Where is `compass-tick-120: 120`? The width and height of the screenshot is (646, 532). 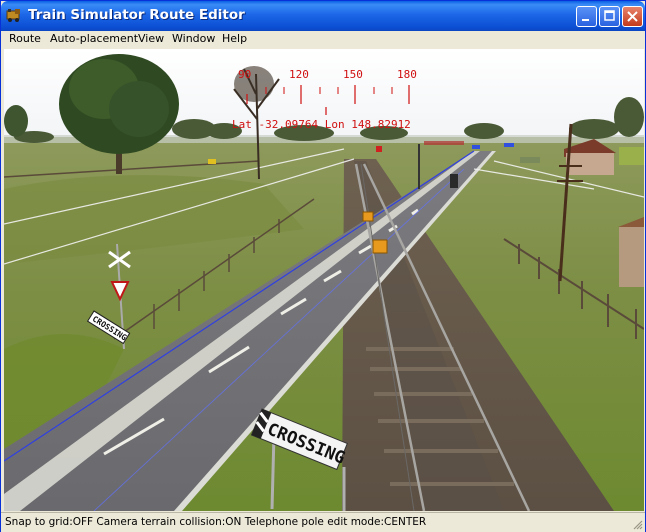
compass-tick-120: 120 is located at coordinates (299, 74).